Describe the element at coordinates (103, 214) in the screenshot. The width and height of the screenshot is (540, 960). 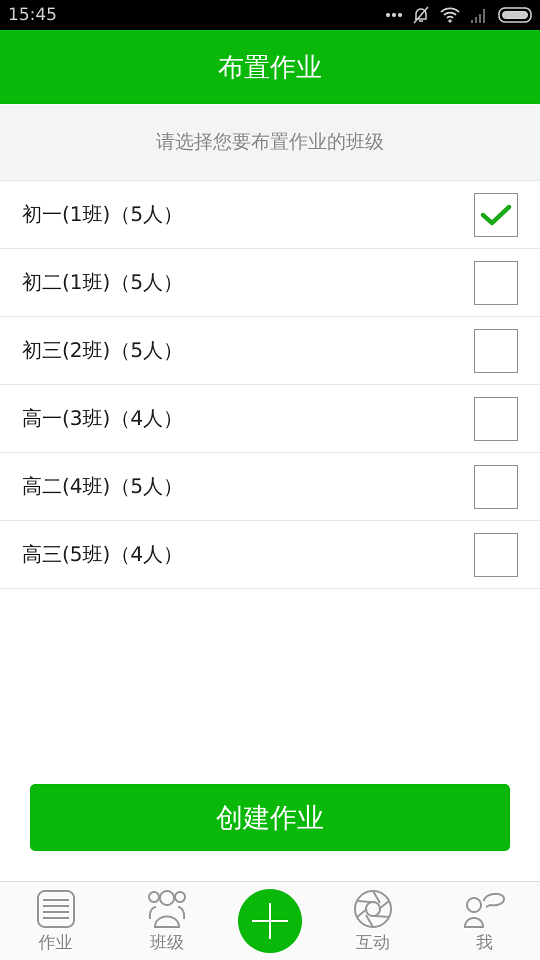
I see `class-name: 初一(1班)（5人）` at that location.